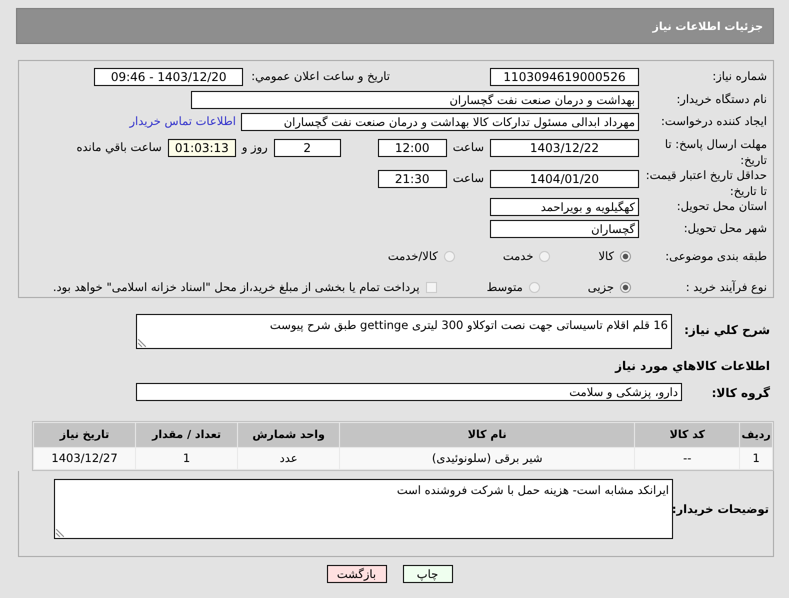 Image resolution: width=789 pixels, height=598 pixels. Describe the element at coordinates (236, 287) in the screenshot. I see `treasury-note: پرداخت تمام یا بخشی از مبلغ خرید،از محل "اسناد خزانه اسلامی" خواهد بود.` at that location.